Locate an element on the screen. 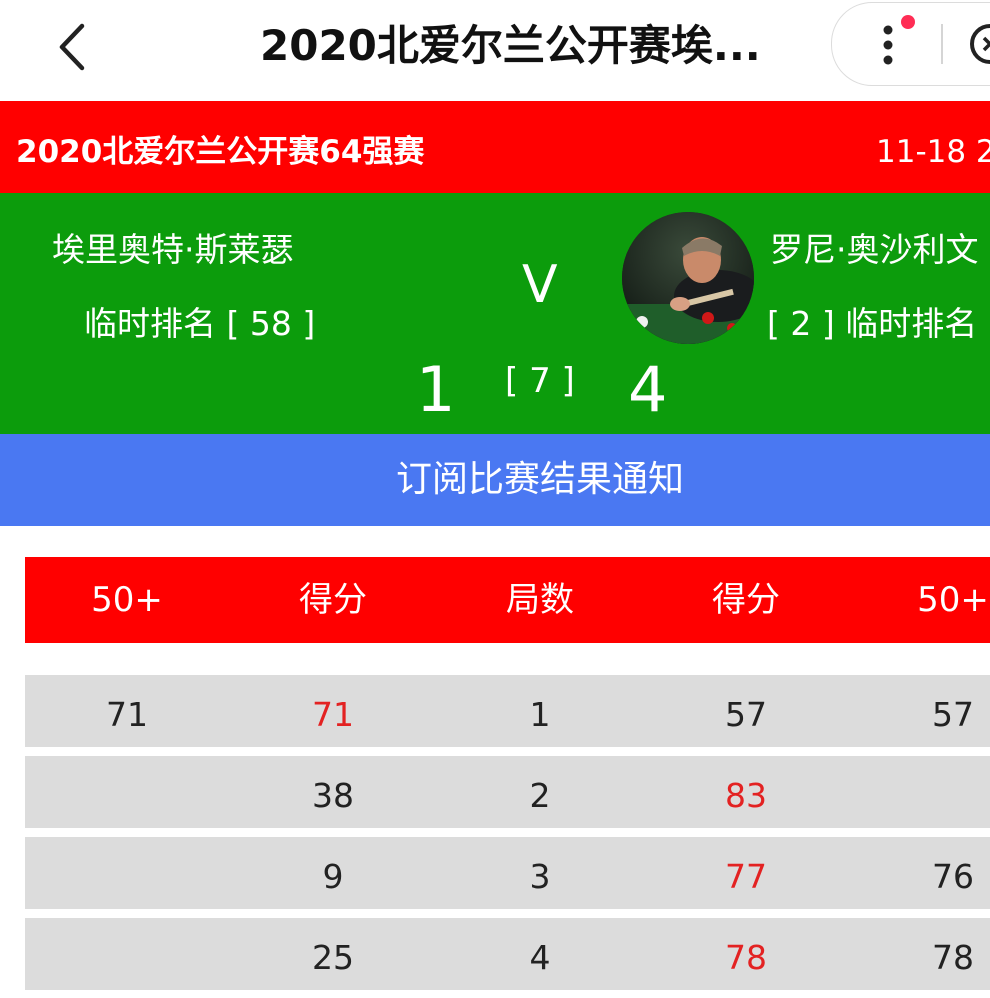 This screenshot has height=998, width=990. header-left-50plus: 50+ is located at coordinates (127, 600).